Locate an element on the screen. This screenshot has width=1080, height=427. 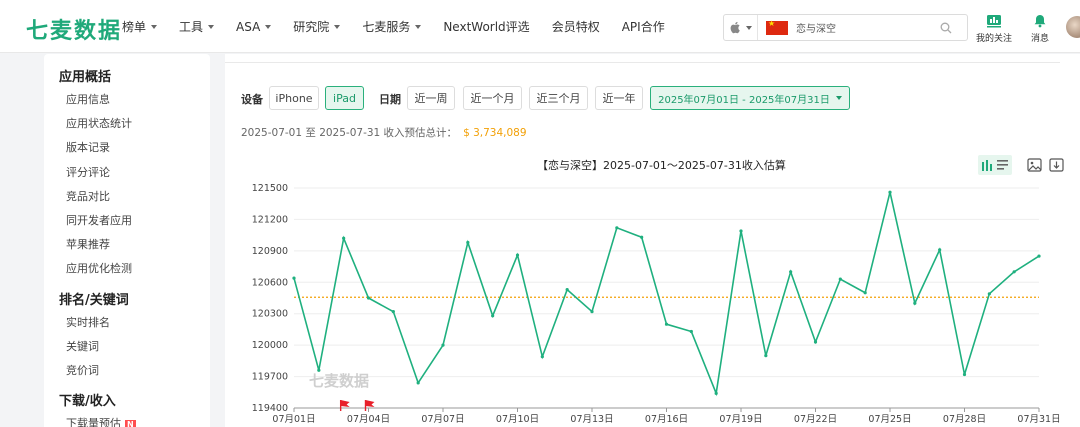
x-tick-label: 07月22日 is located at coordinates (815, 419).